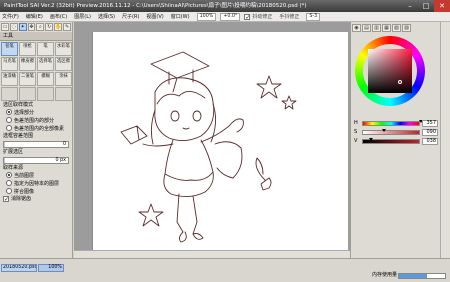  Describe the element at coordinates (60, 160) in the screenshot. I see `expand-value: 0 px` at that location.